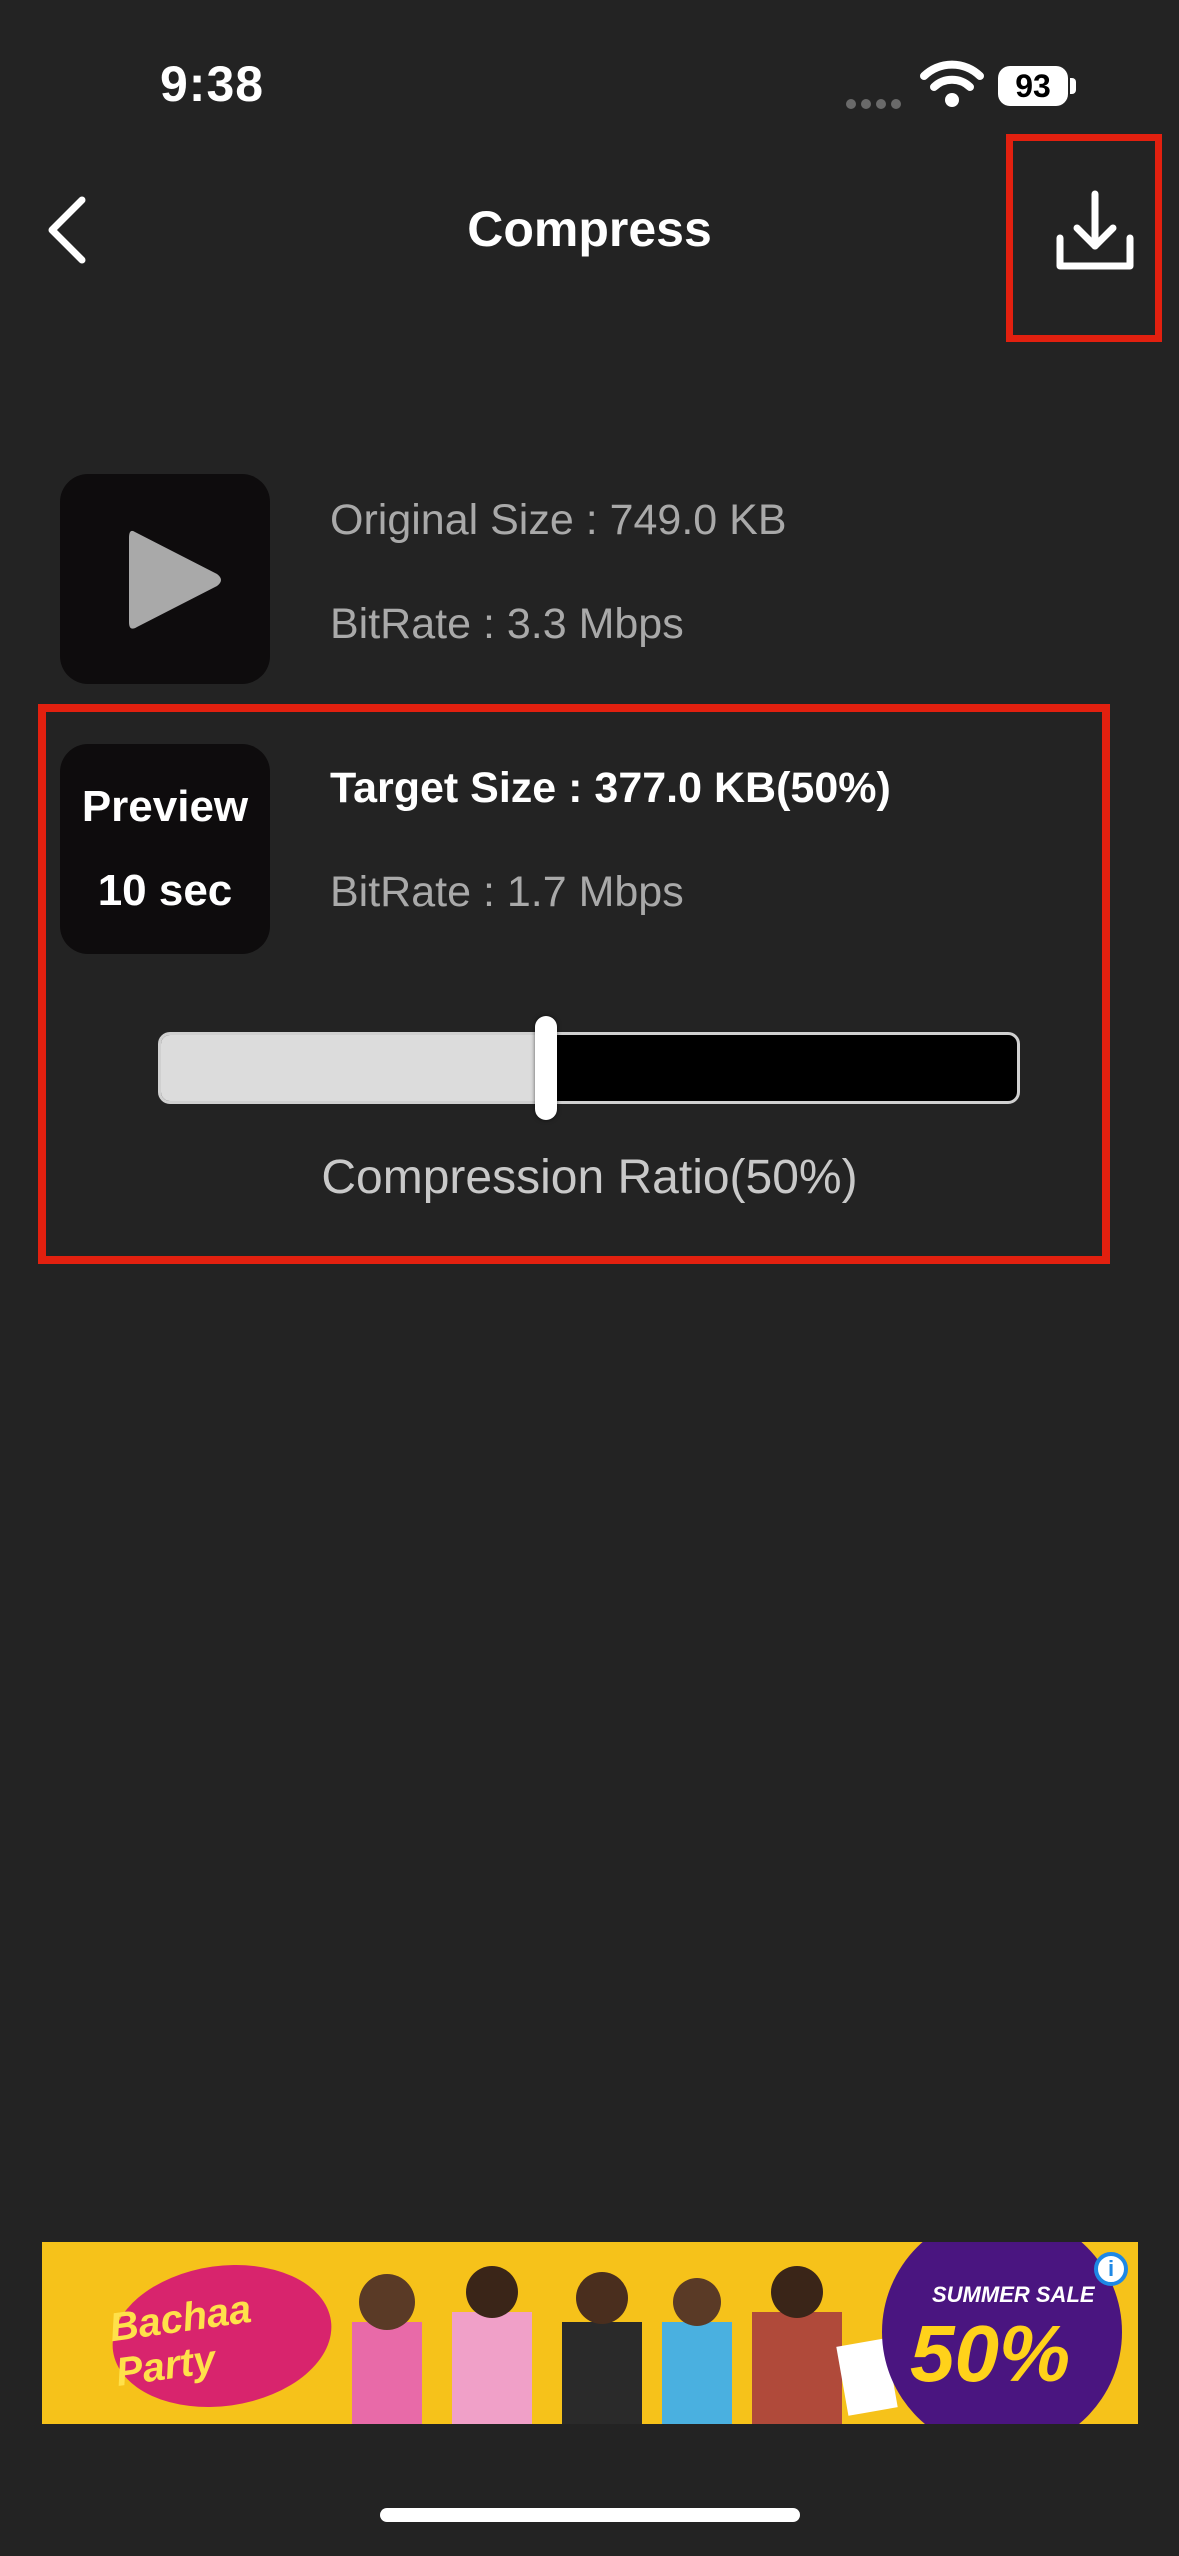  I want to click on battery-indicator: 93, so click(1033, 86).